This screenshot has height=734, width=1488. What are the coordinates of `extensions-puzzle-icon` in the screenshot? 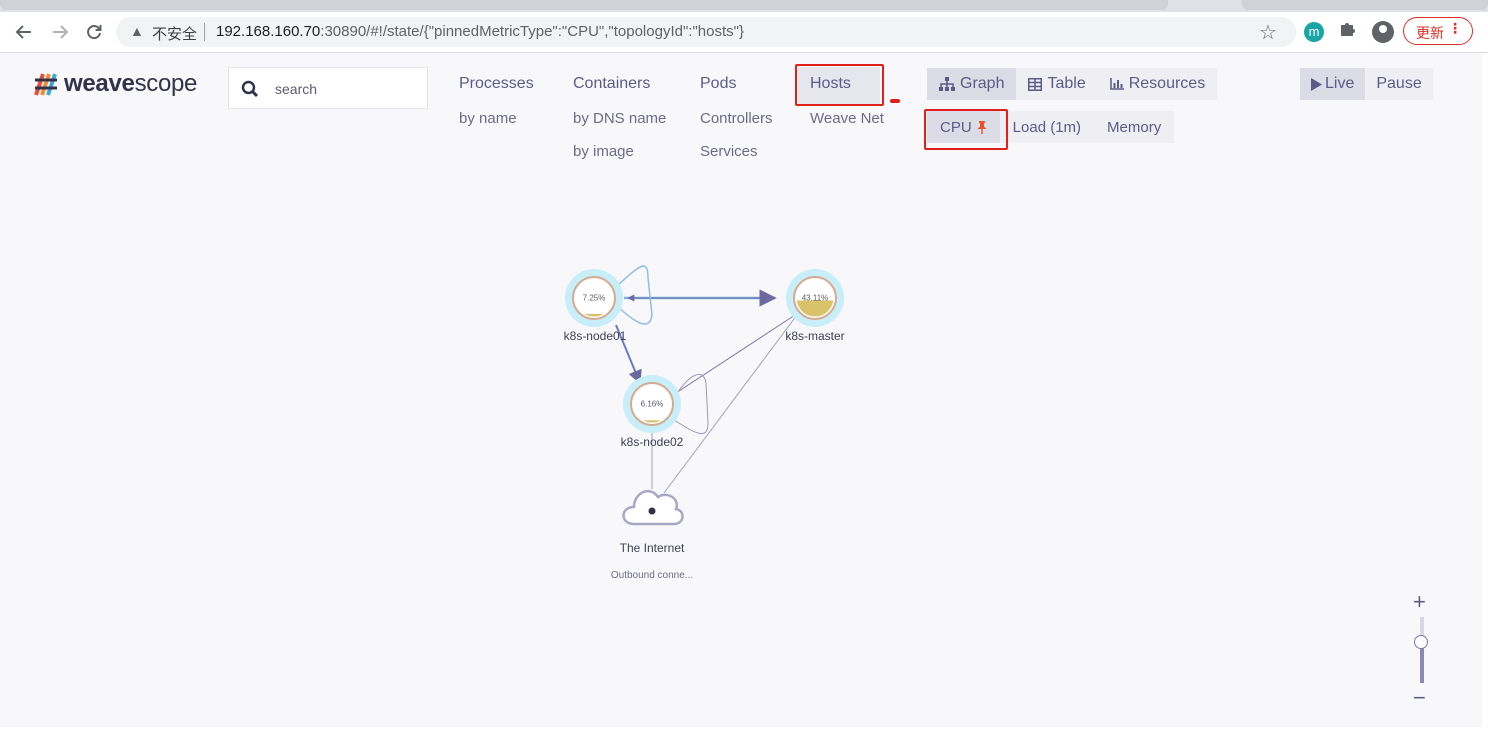 It's located at (1348, 31).